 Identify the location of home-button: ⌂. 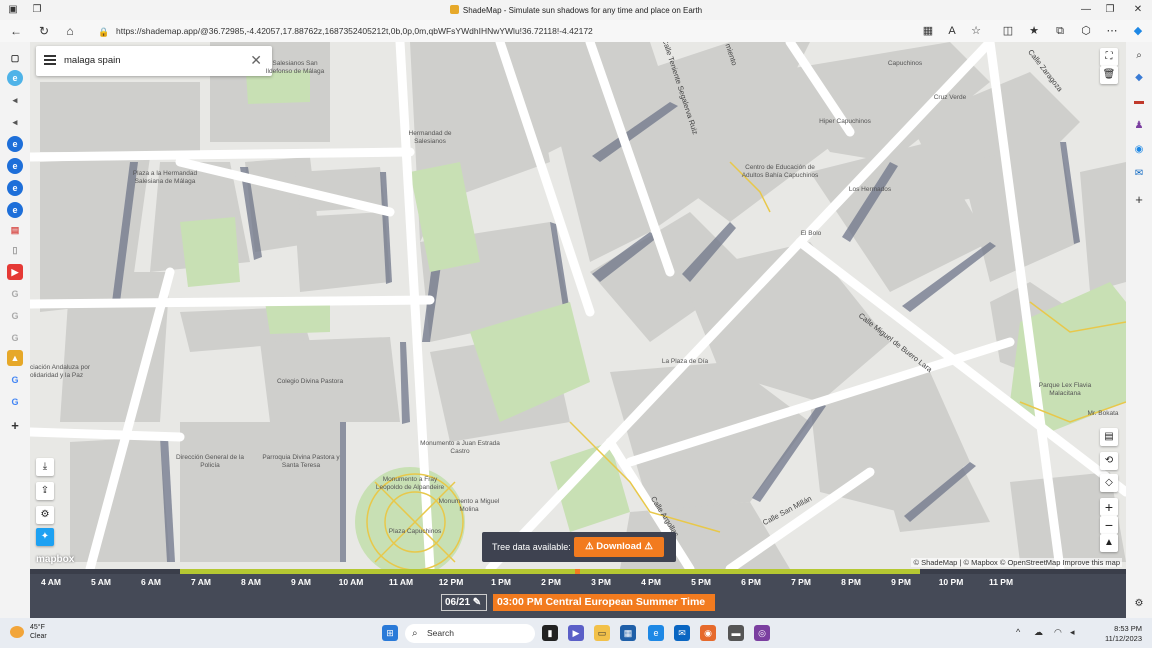
(70, 31).